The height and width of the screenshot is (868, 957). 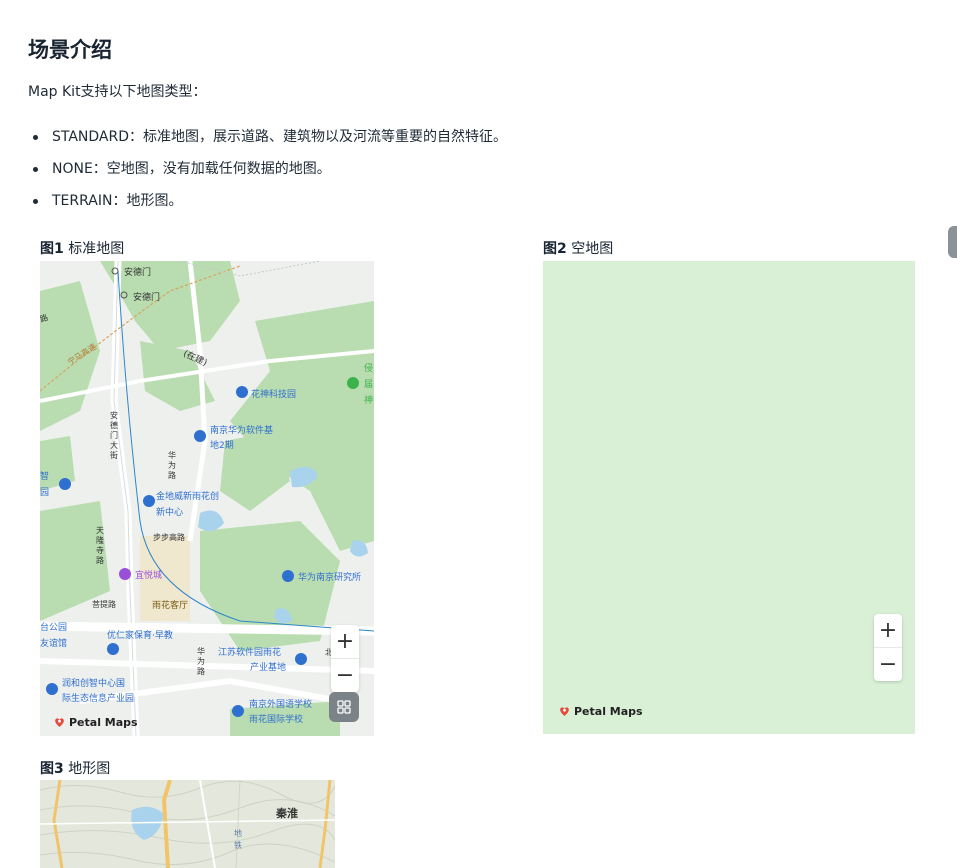 What do you see at coordinates (330, 578) in the screenshot?
I see `map-label: 华为南京研究所` at bounding box center [330, 578].